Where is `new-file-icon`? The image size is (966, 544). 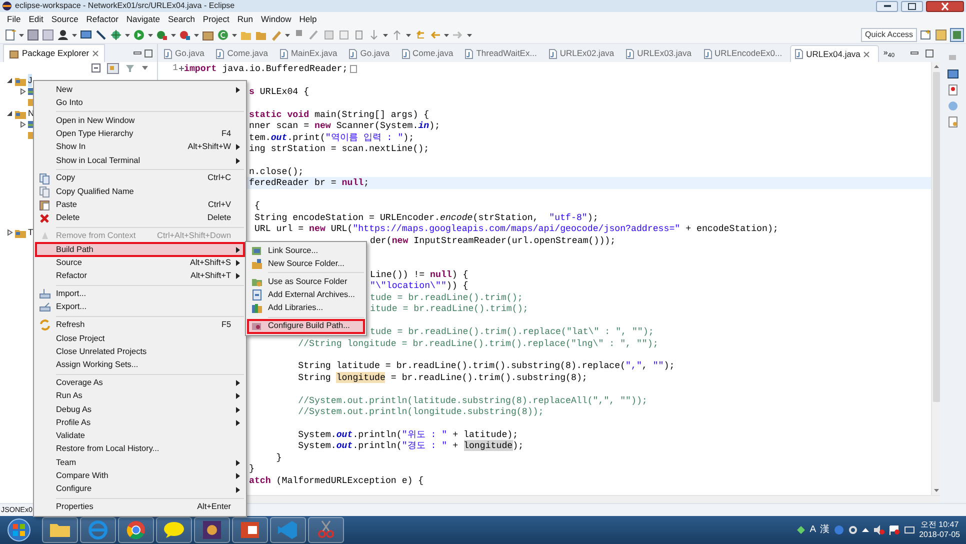
new-file-icon is located at coordinates (10, 34).